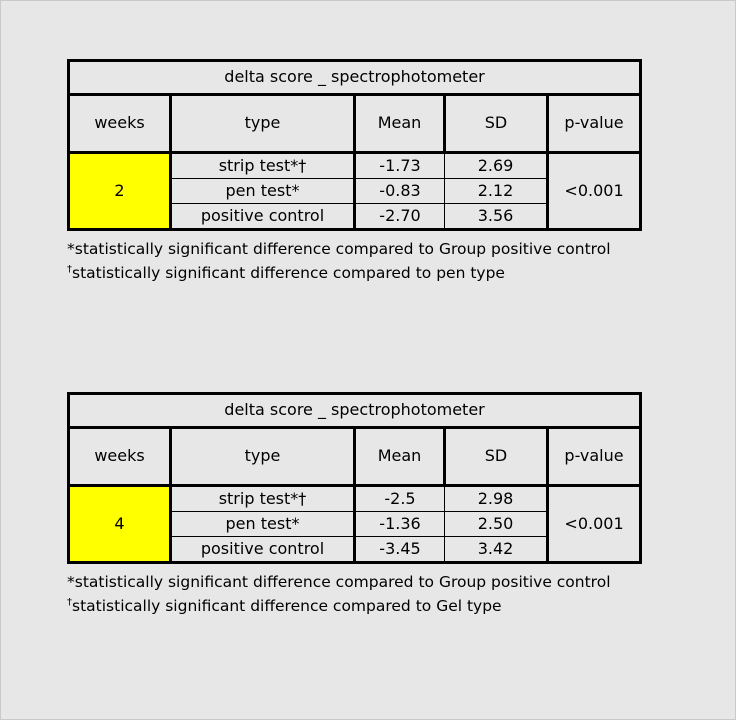  What do you see at coordinates (399, 498) in the screenshot?
I see `mean-value: -2.5` at bounding box center [399, 498].